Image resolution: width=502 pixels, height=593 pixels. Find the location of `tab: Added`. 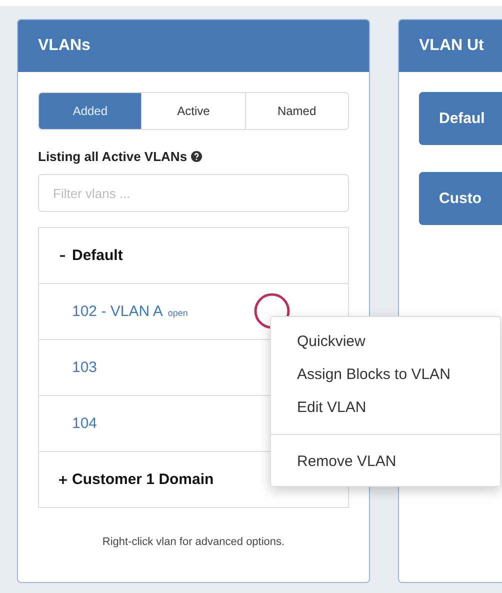

tab: Added is located at coordinates (90, 111).